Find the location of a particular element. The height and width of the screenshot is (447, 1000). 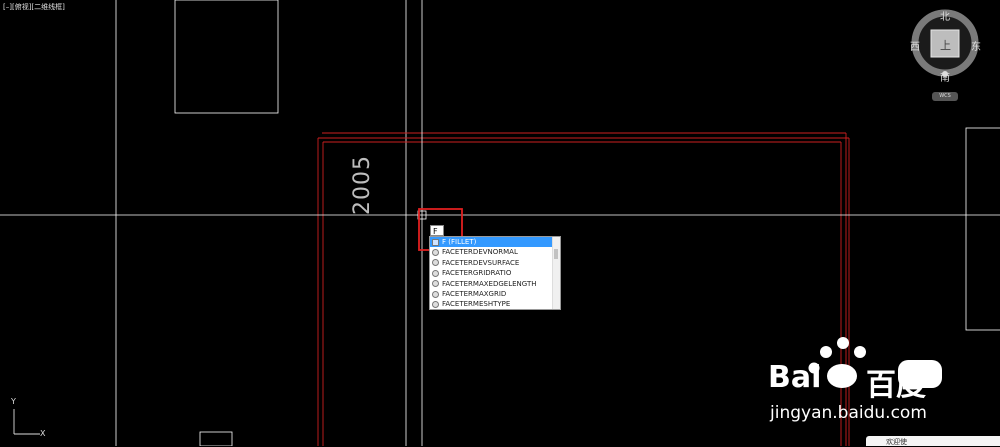

taskbar-notification: 欢迎使 is located at coordinates (933, 441).